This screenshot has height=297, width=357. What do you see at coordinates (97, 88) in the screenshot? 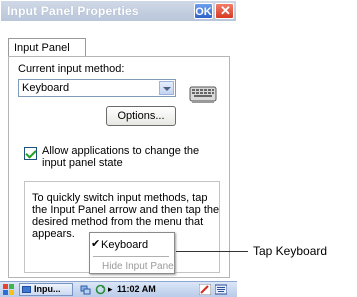
I see `input-method-select: Keyboard` at bounding box center [97, 88].